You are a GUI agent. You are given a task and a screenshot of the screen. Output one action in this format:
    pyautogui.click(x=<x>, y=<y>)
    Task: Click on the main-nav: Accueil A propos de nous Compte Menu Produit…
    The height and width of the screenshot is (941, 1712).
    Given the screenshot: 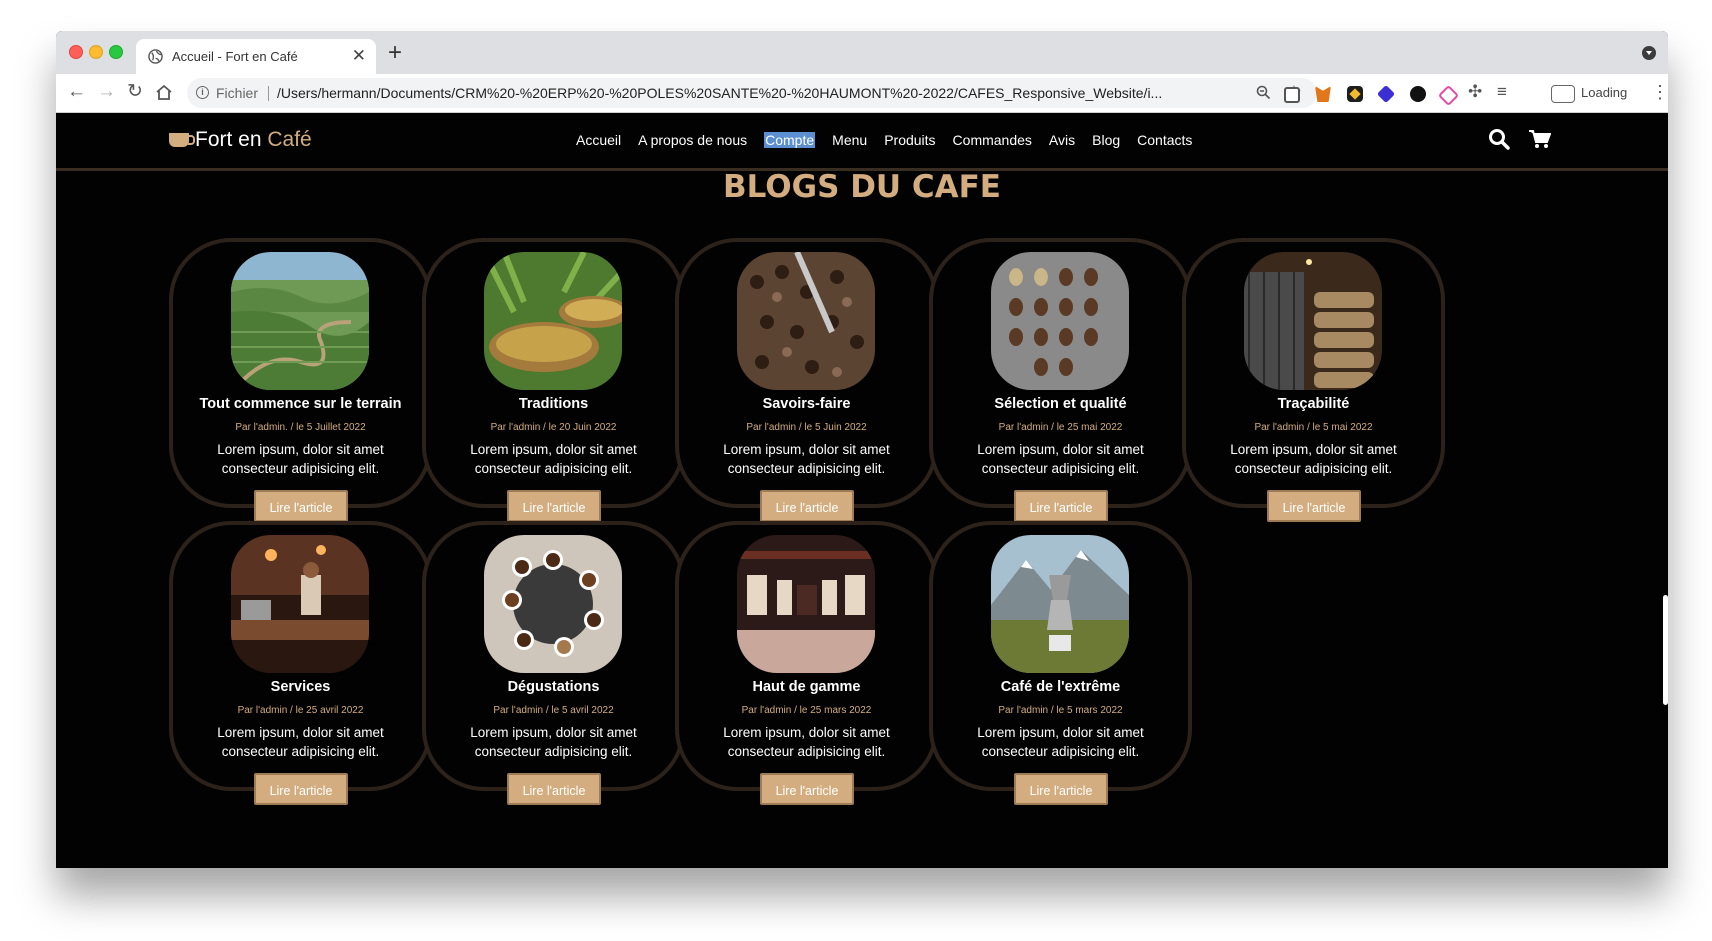 What is the action you would take?
    pyautogui.click(x=884, y=140)
    